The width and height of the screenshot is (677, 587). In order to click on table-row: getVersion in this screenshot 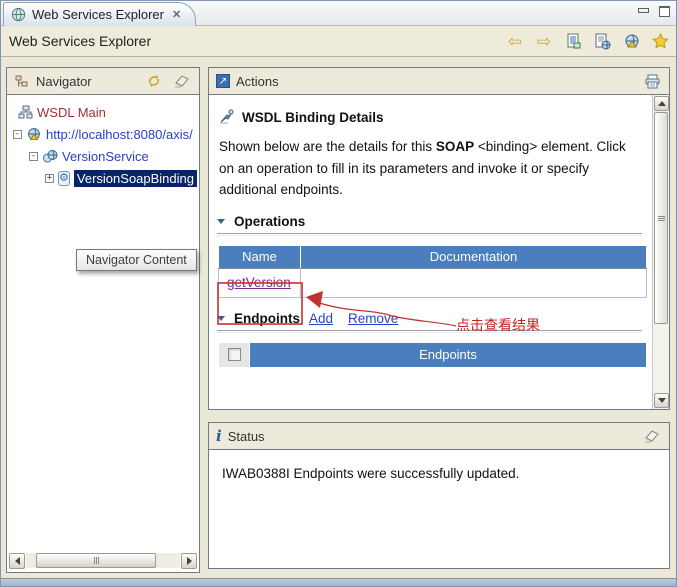, I will do `click(432, 282)`.